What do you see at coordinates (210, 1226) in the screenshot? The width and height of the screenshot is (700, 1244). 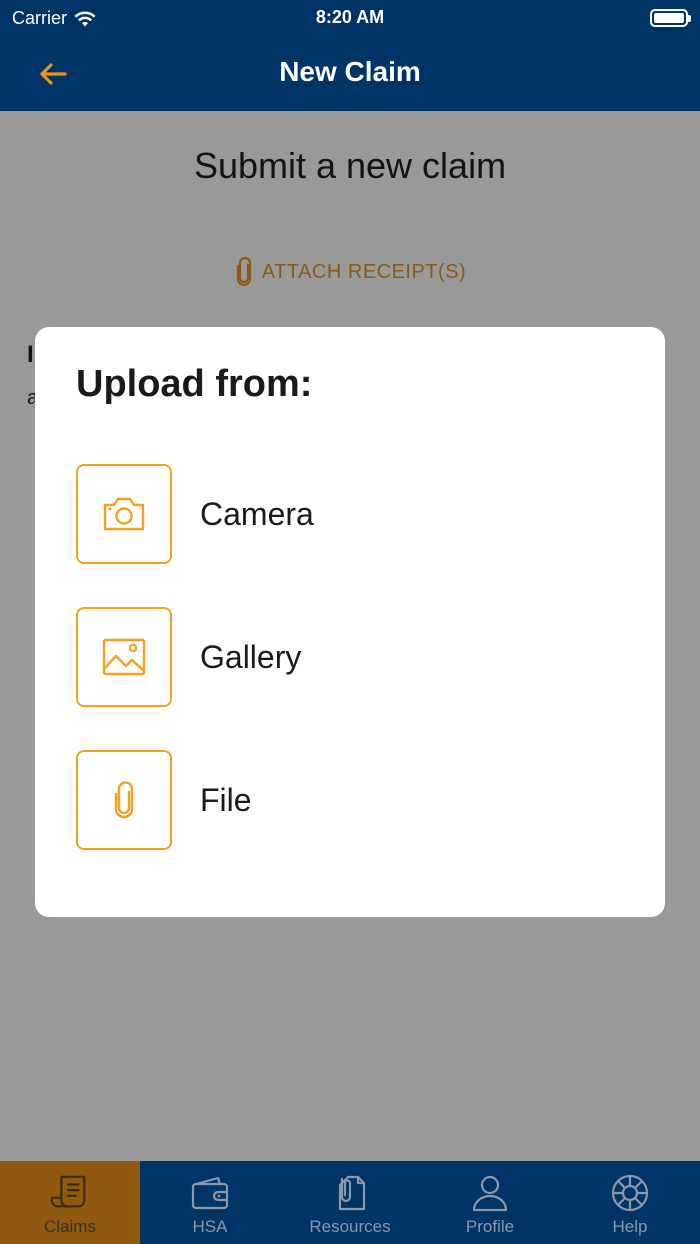 I see `tab-hsa-label: HSA` at bounding box center [210, 1226].